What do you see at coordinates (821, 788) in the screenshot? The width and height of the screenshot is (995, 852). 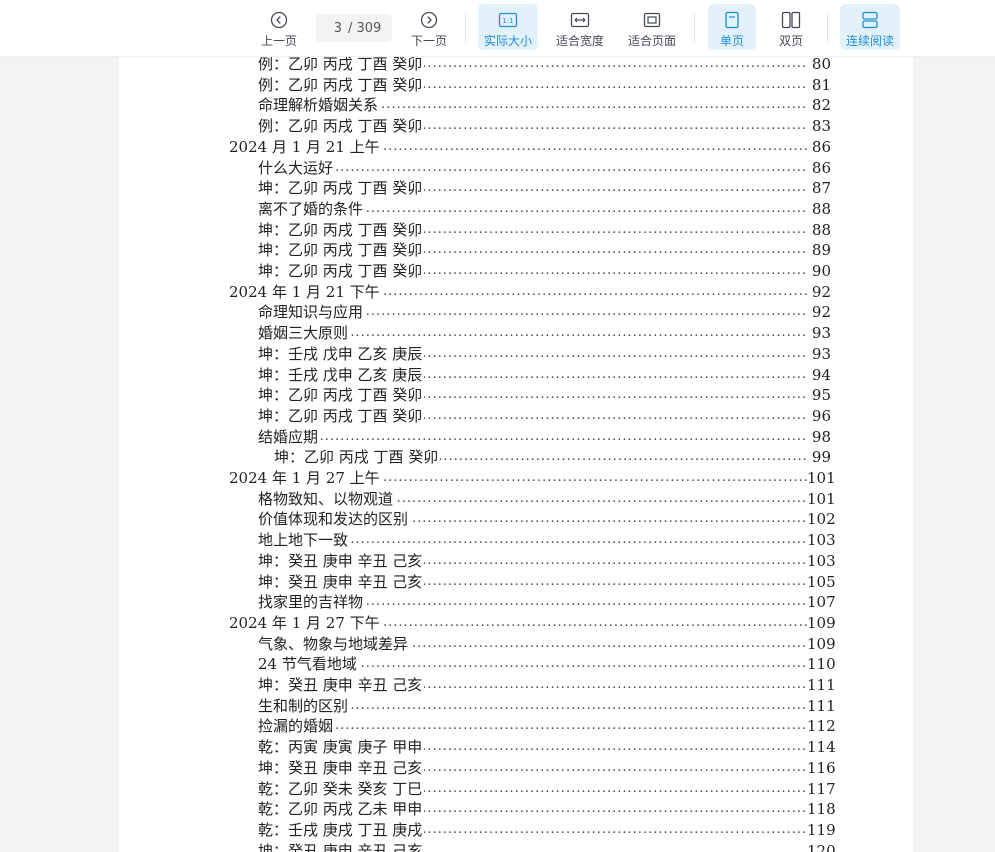 I see `toc-entry-page: 117` at bounding box center [821, 788].